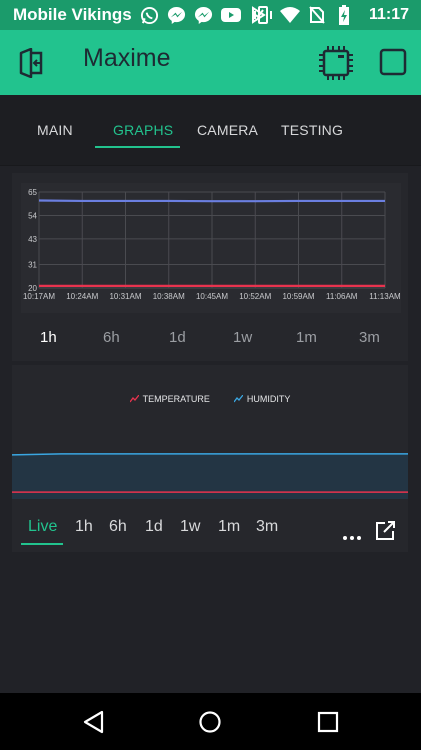 The image size is (421, 750). I want to click on active-range-indicator, so click(42, 544).